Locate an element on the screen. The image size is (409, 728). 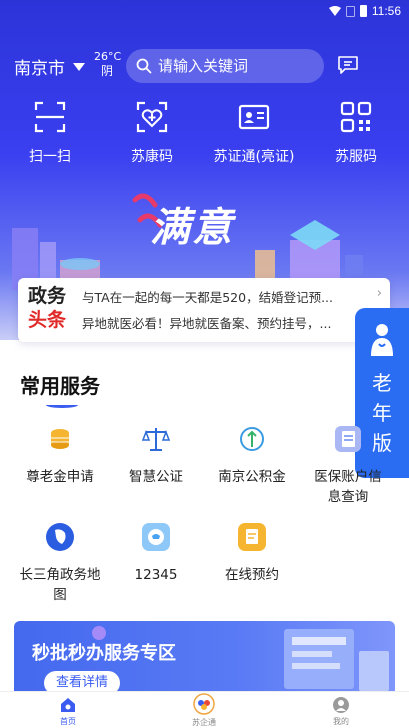
service-label: 智慧公证 is located at coordinates (156, 477).